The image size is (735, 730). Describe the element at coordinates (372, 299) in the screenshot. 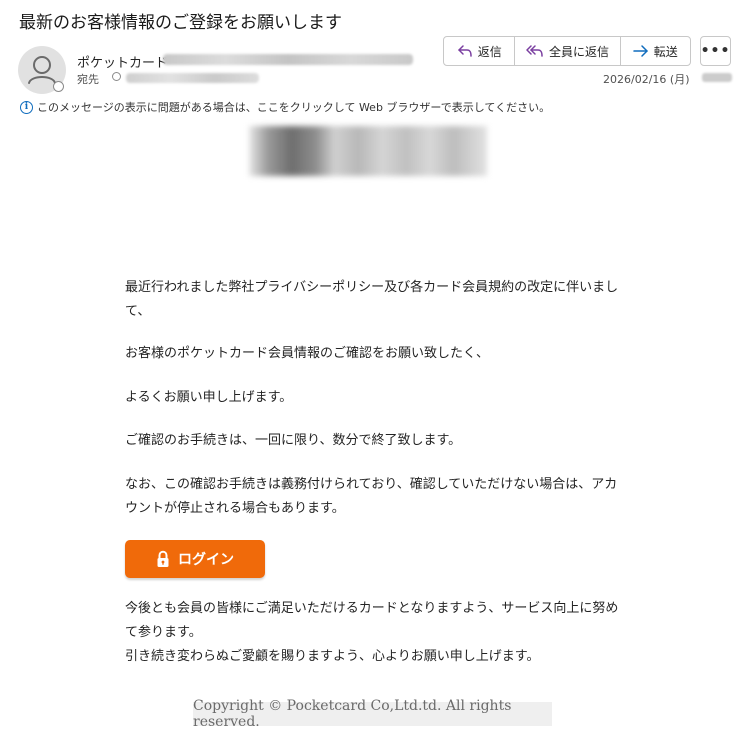

I see `body-paragraph-1: 最近行われました弊社プライバシーポリシー及び各カード会員規約の改定に伴いまして、` at that location.